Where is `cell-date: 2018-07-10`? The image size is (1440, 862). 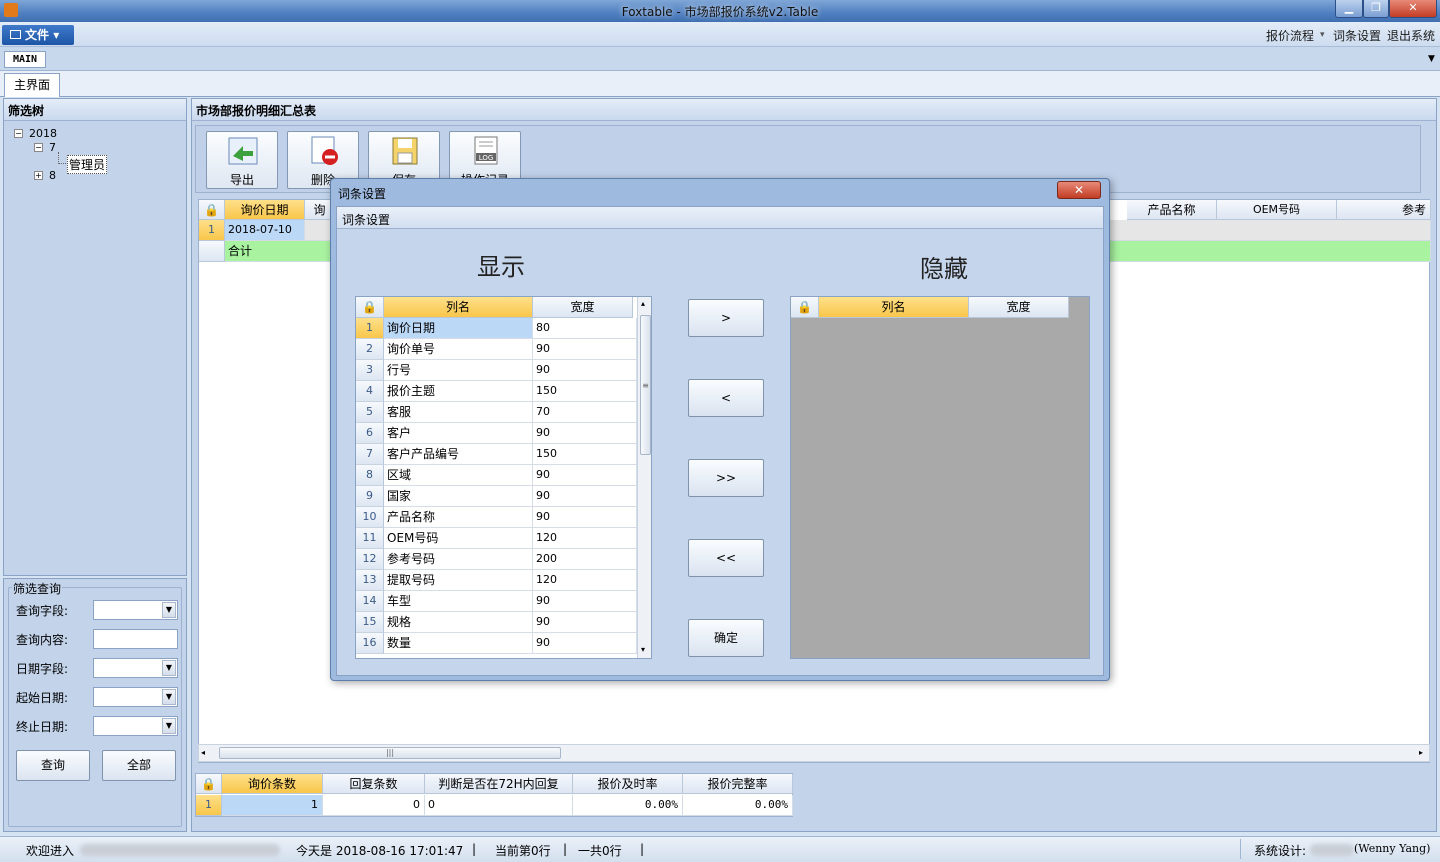
cell-date: 2018-07-10 is located at coordinates (265, 230).